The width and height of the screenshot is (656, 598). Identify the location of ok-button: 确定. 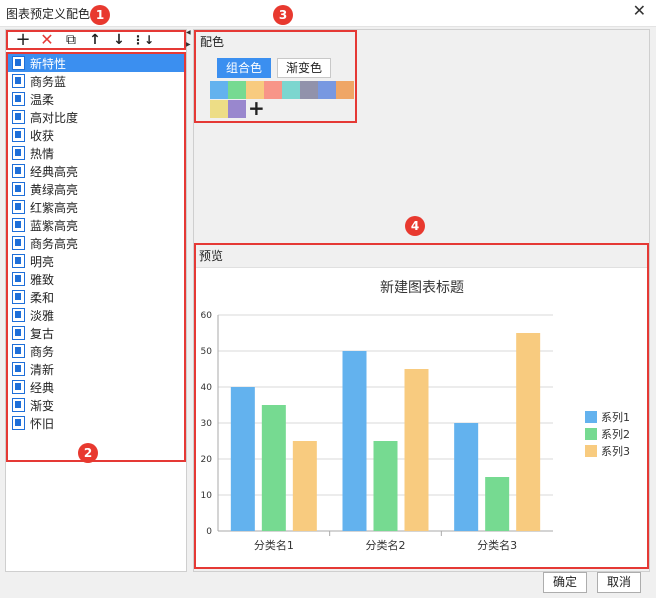
(565, 582).